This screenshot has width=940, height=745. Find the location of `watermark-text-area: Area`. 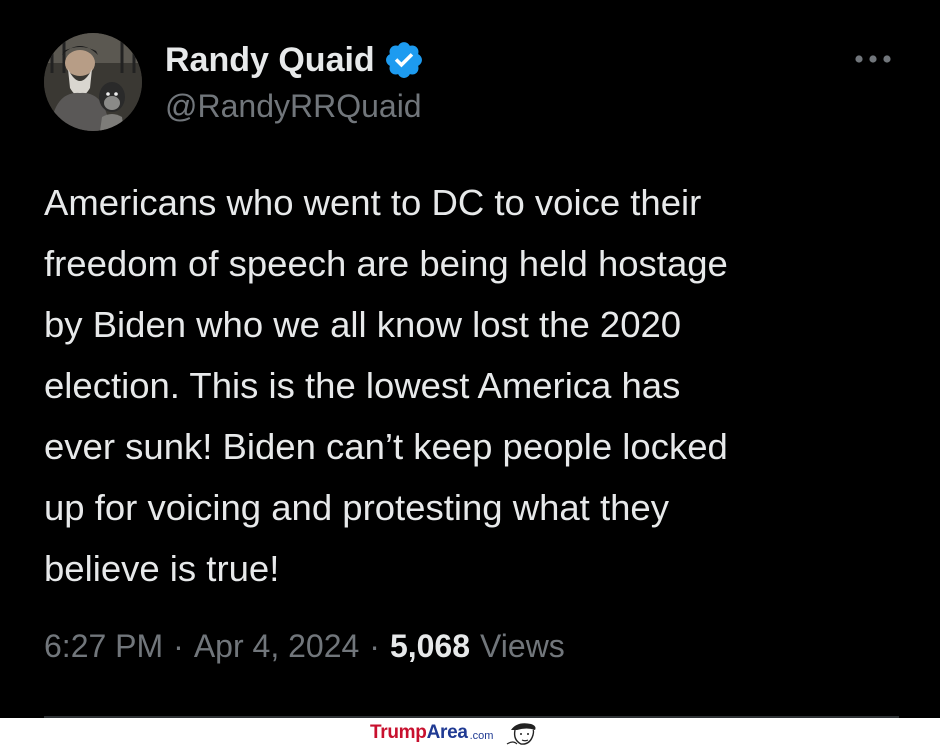

watermark-text-area: Area is located at coordinates (447, 732).